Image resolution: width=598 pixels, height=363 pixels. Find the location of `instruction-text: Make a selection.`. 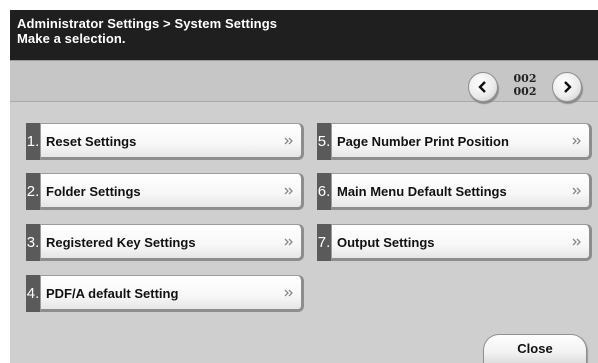

instruction-text: Make a selection. is located at coordinates (71, 38).